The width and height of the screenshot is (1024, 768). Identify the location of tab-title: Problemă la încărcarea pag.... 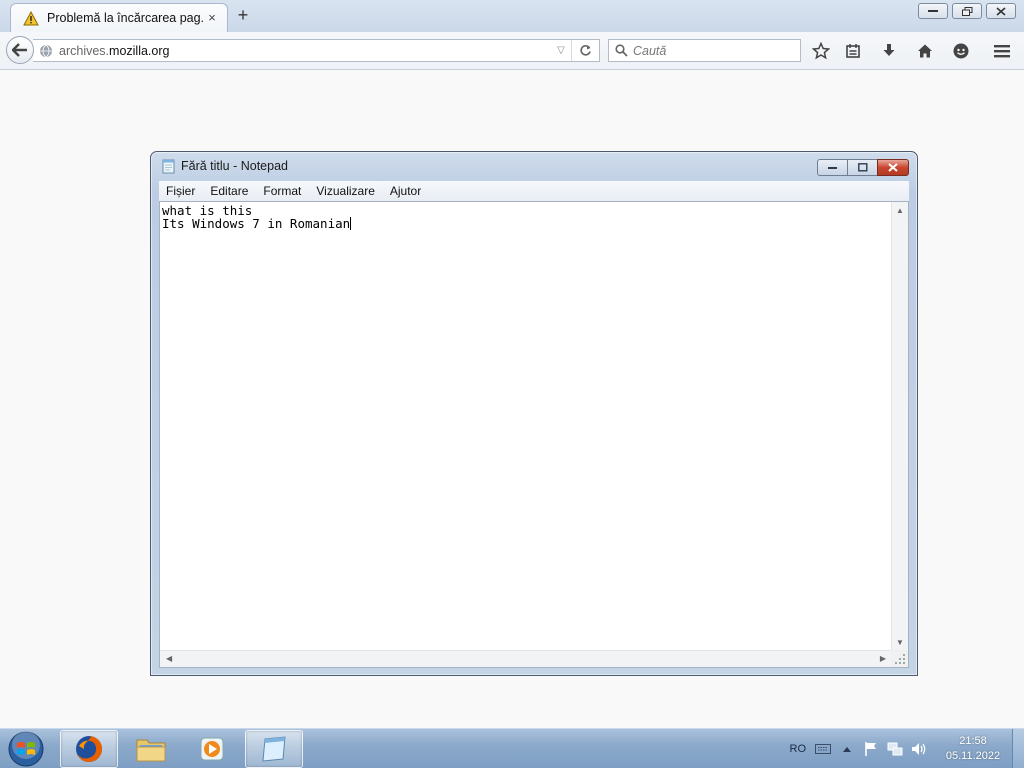
(126, 18).